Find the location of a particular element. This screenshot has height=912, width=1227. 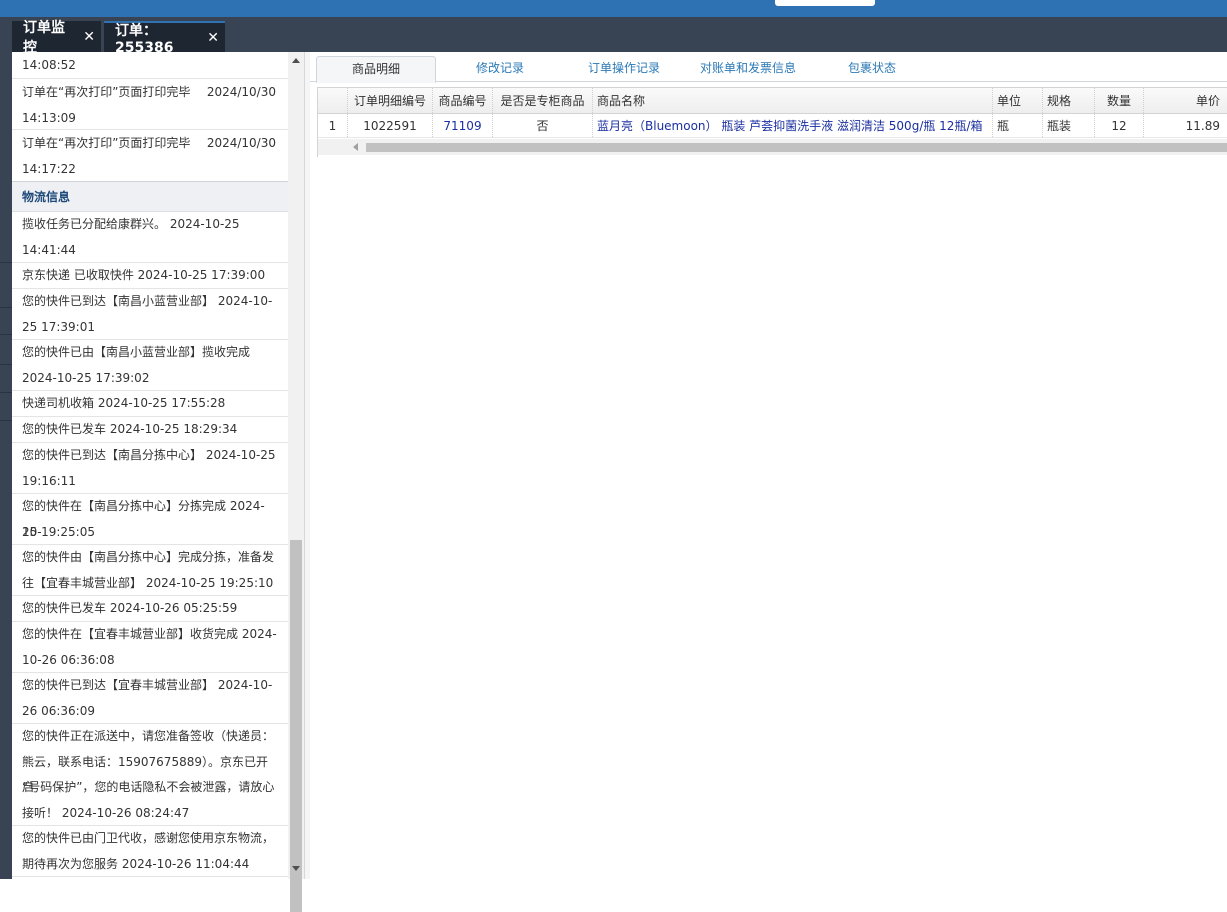

grid-header-product-id: 商品编号 is located at coordinates (463, 100).